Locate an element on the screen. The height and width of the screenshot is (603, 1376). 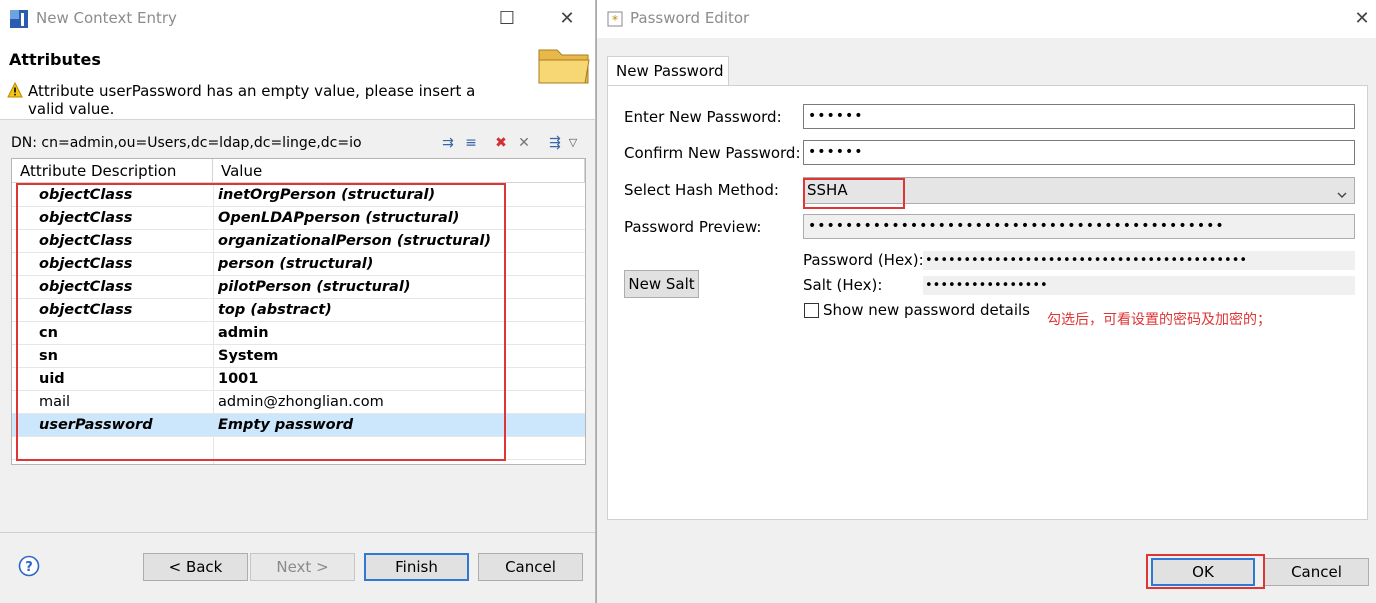
attribute-name: cn is located at coordinates (48, 333).